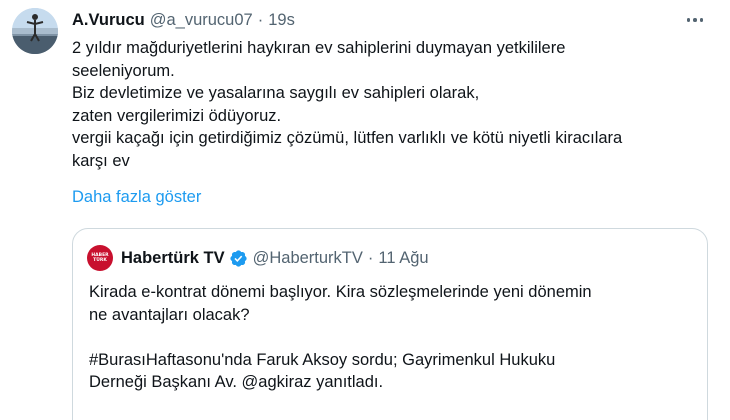 This screenshot has width=730, height=420. What do you see at coordinates (281, 20) in the screenshot?
I see `timestamp: 19s` at bounding box center [281, 20].